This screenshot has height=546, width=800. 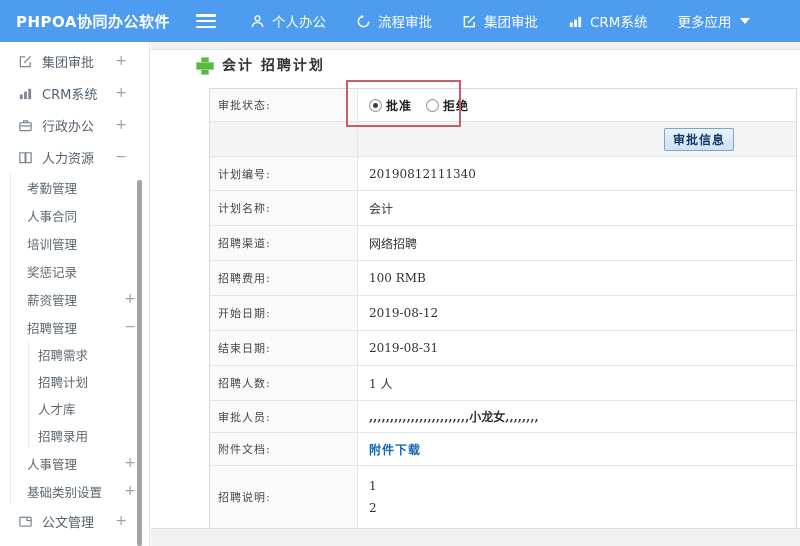 What do you see at coordinates (456, 105) in the screenshot?
I see `radio-label: 拒绝` at bounding box center [456, 105].